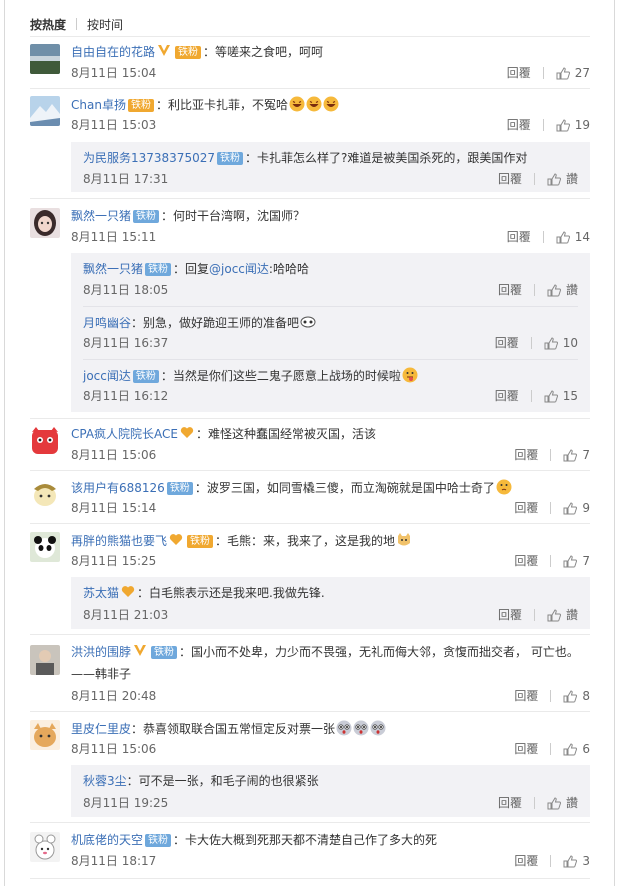 This screenshot has height=886, width=620. Describe the element at coordinates (114, 237) in the screenshot. I see `comment-time: 8月11日 15:11` at that location.